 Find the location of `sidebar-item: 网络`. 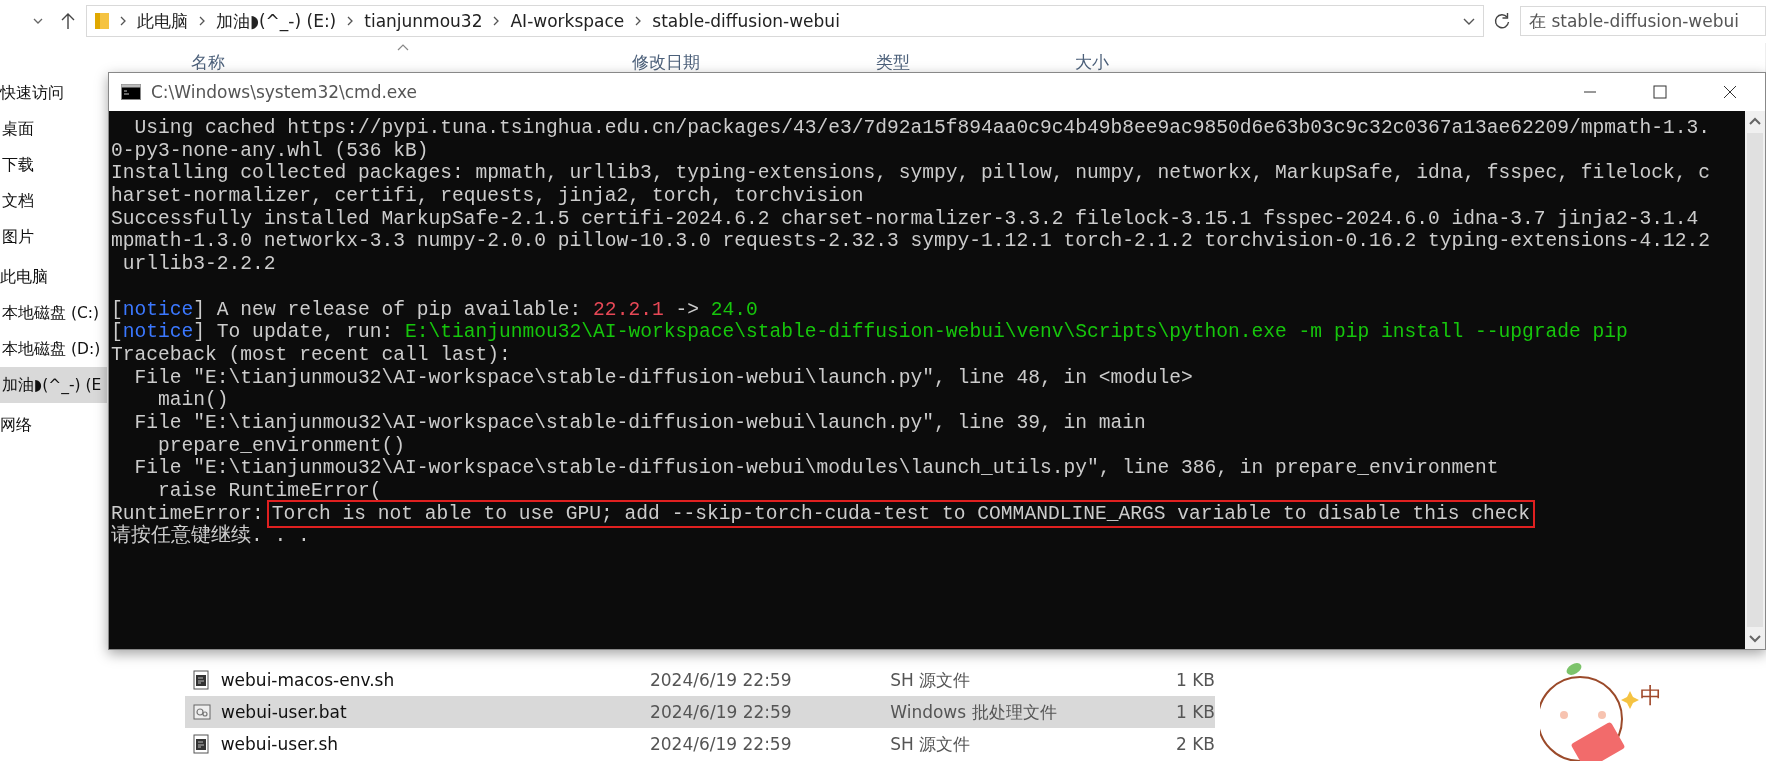

sidebar-item: 网络 is located at coordinates (53, 425).